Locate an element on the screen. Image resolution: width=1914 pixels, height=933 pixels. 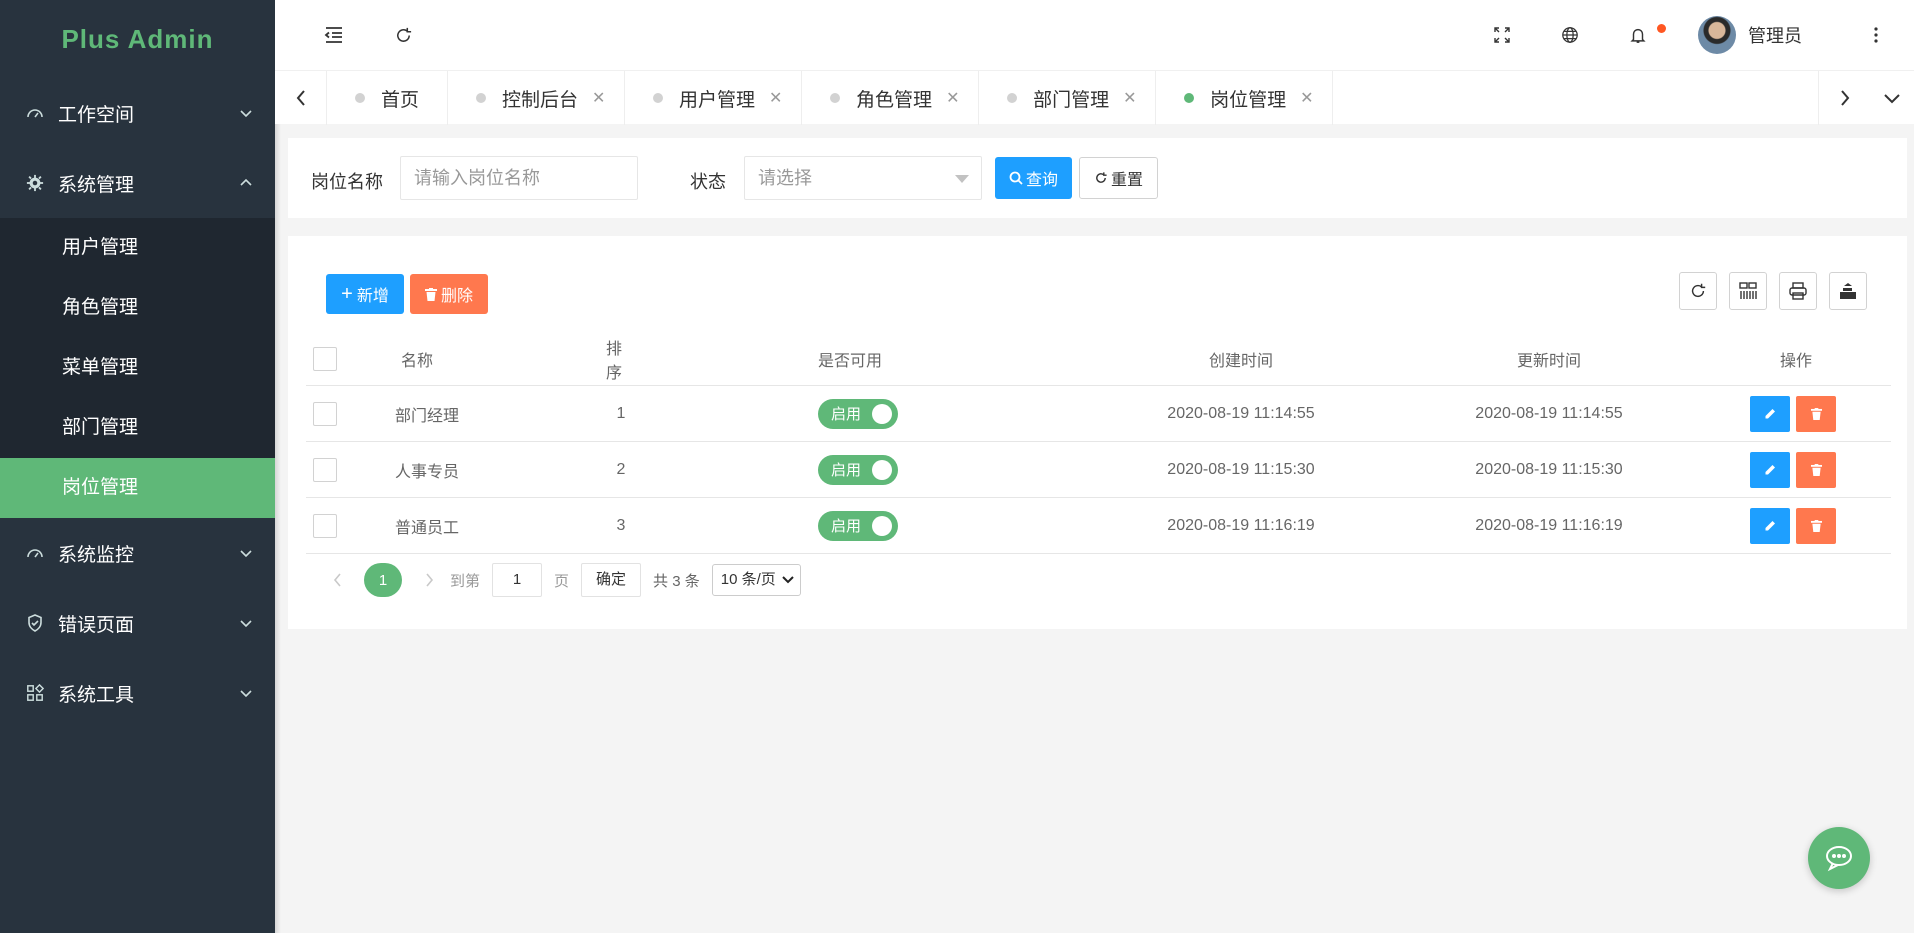
export-icon is located at coordinates (1848, 291).